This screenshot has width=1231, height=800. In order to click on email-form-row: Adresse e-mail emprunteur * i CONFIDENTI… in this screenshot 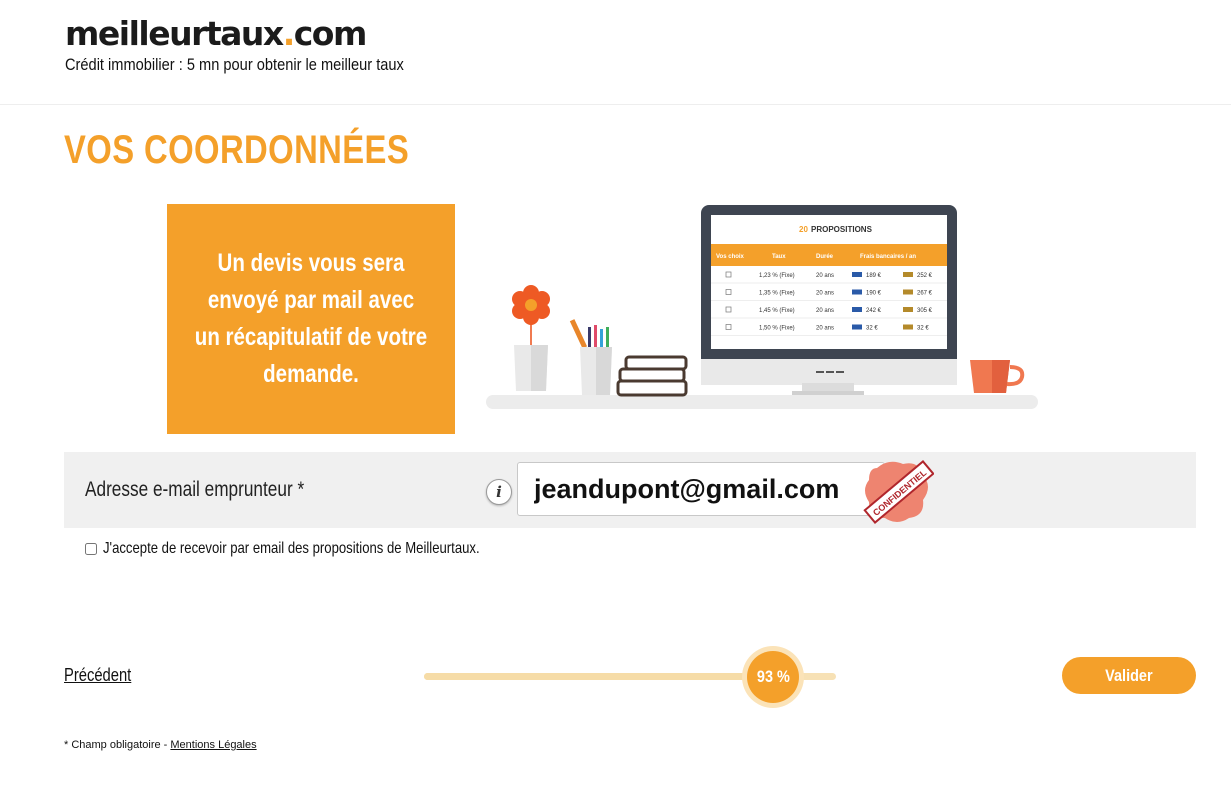, I will do `click(630, 490)`.